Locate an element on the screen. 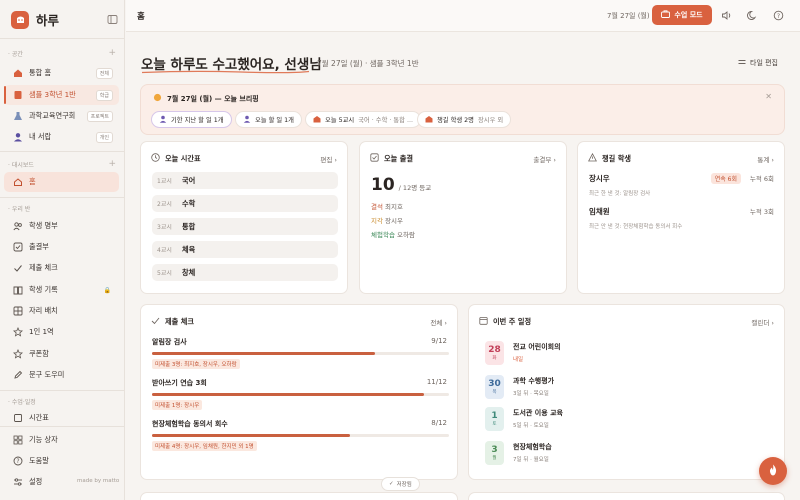  sidebar-item-settings: 설정 is located at coordinates (39, 482).